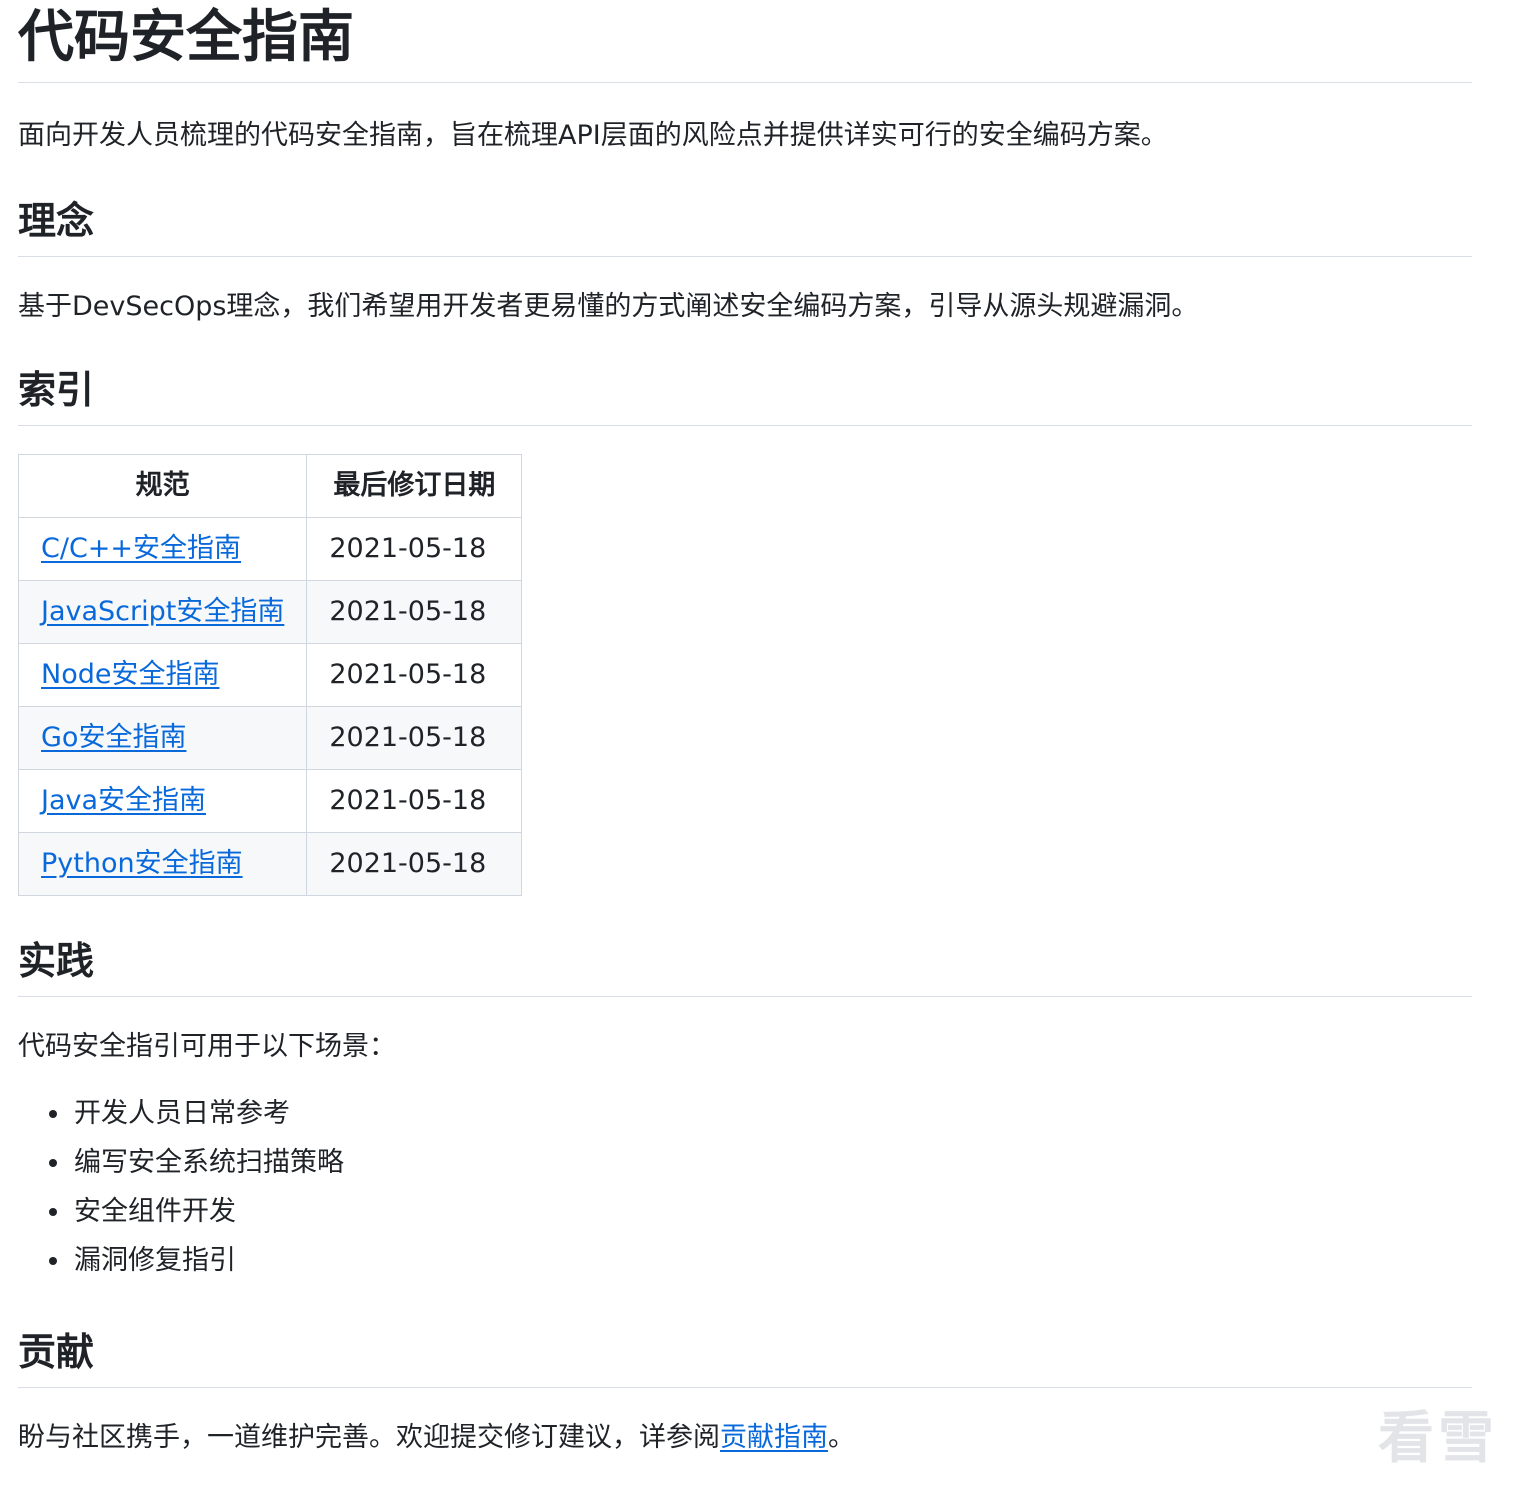  Describe the element at coordinates (772, 1113) in the screenshot. I see `list-item: 开发人员日常参考` at that location.